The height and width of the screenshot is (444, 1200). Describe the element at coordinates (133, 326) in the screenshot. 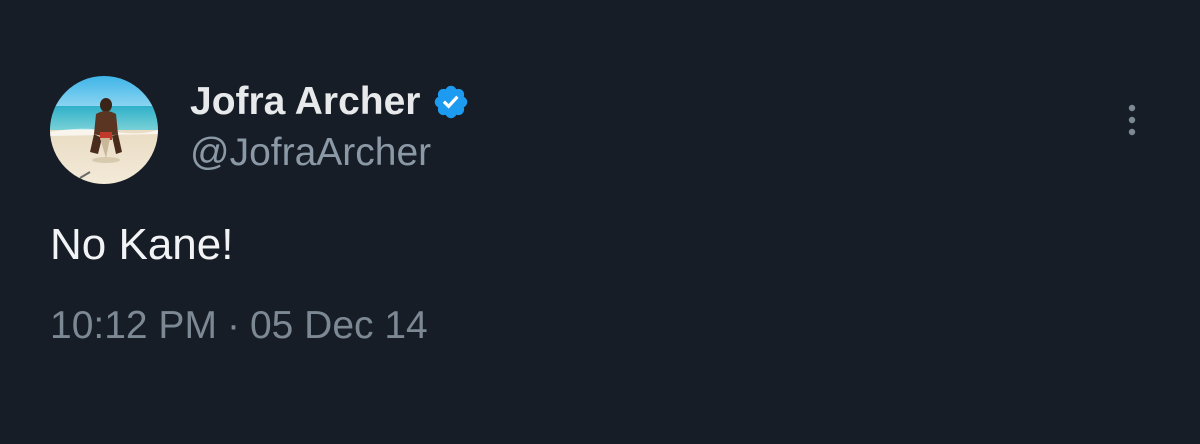

I see `tweet-time: 10:12 PM` at that location.